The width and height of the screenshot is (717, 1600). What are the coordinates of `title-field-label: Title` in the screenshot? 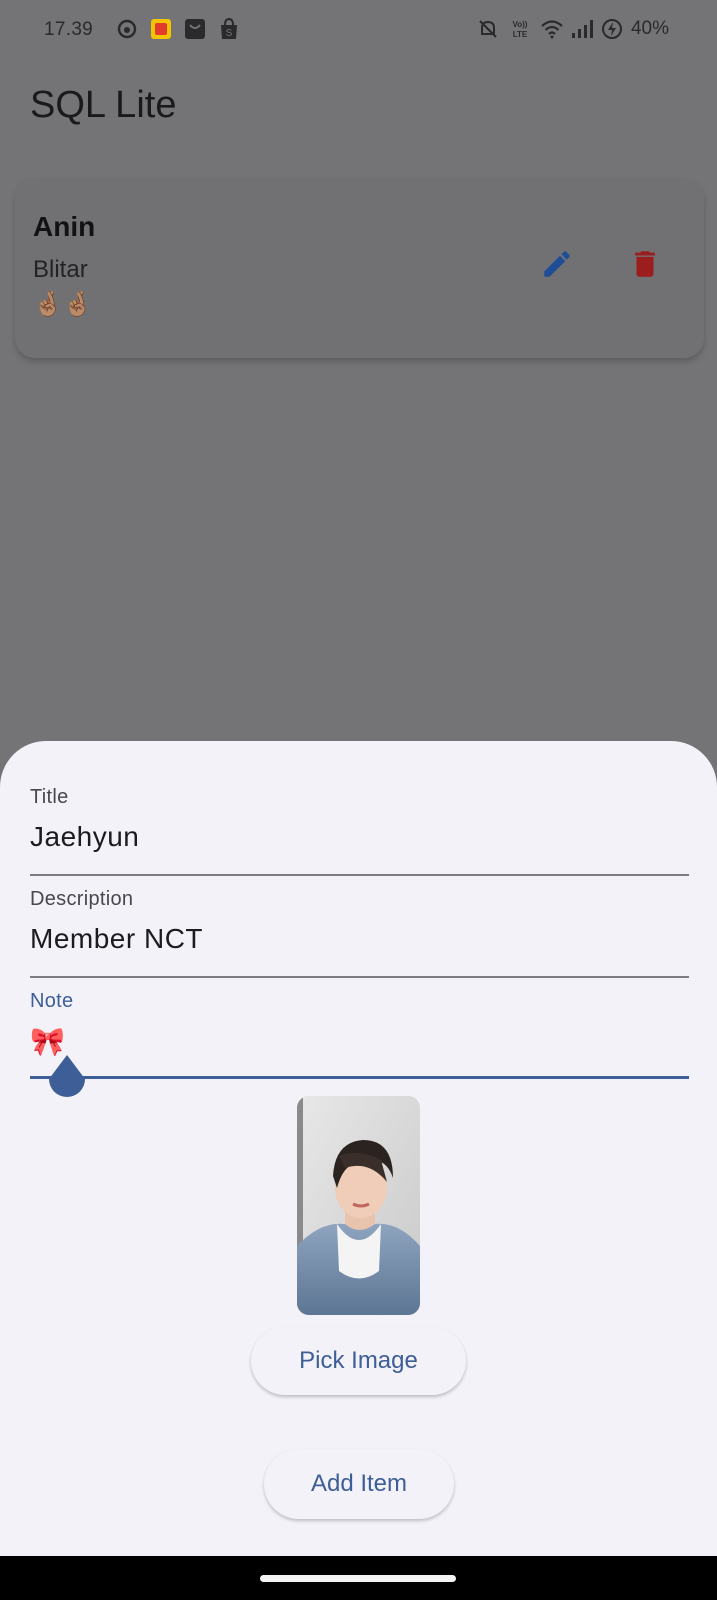 It's located at (49, 797).